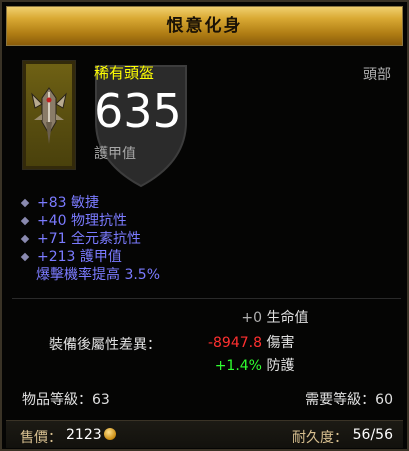 The width and height of the screenshot is (409, 451). Describe the element at coordinates (280, 366) in the screenshot. I see `comparison-stat: 防護` at that location.